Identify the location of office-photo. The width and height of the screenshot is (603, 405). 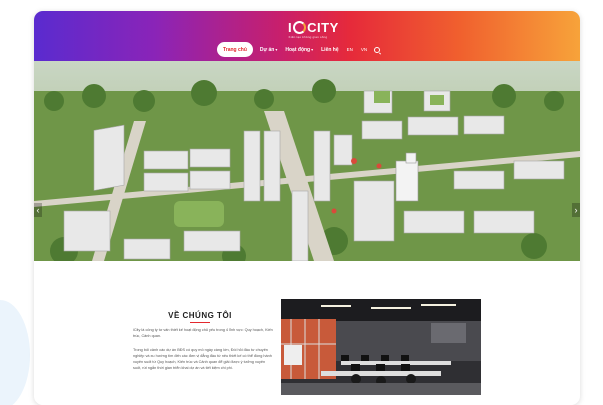
(381, 347).